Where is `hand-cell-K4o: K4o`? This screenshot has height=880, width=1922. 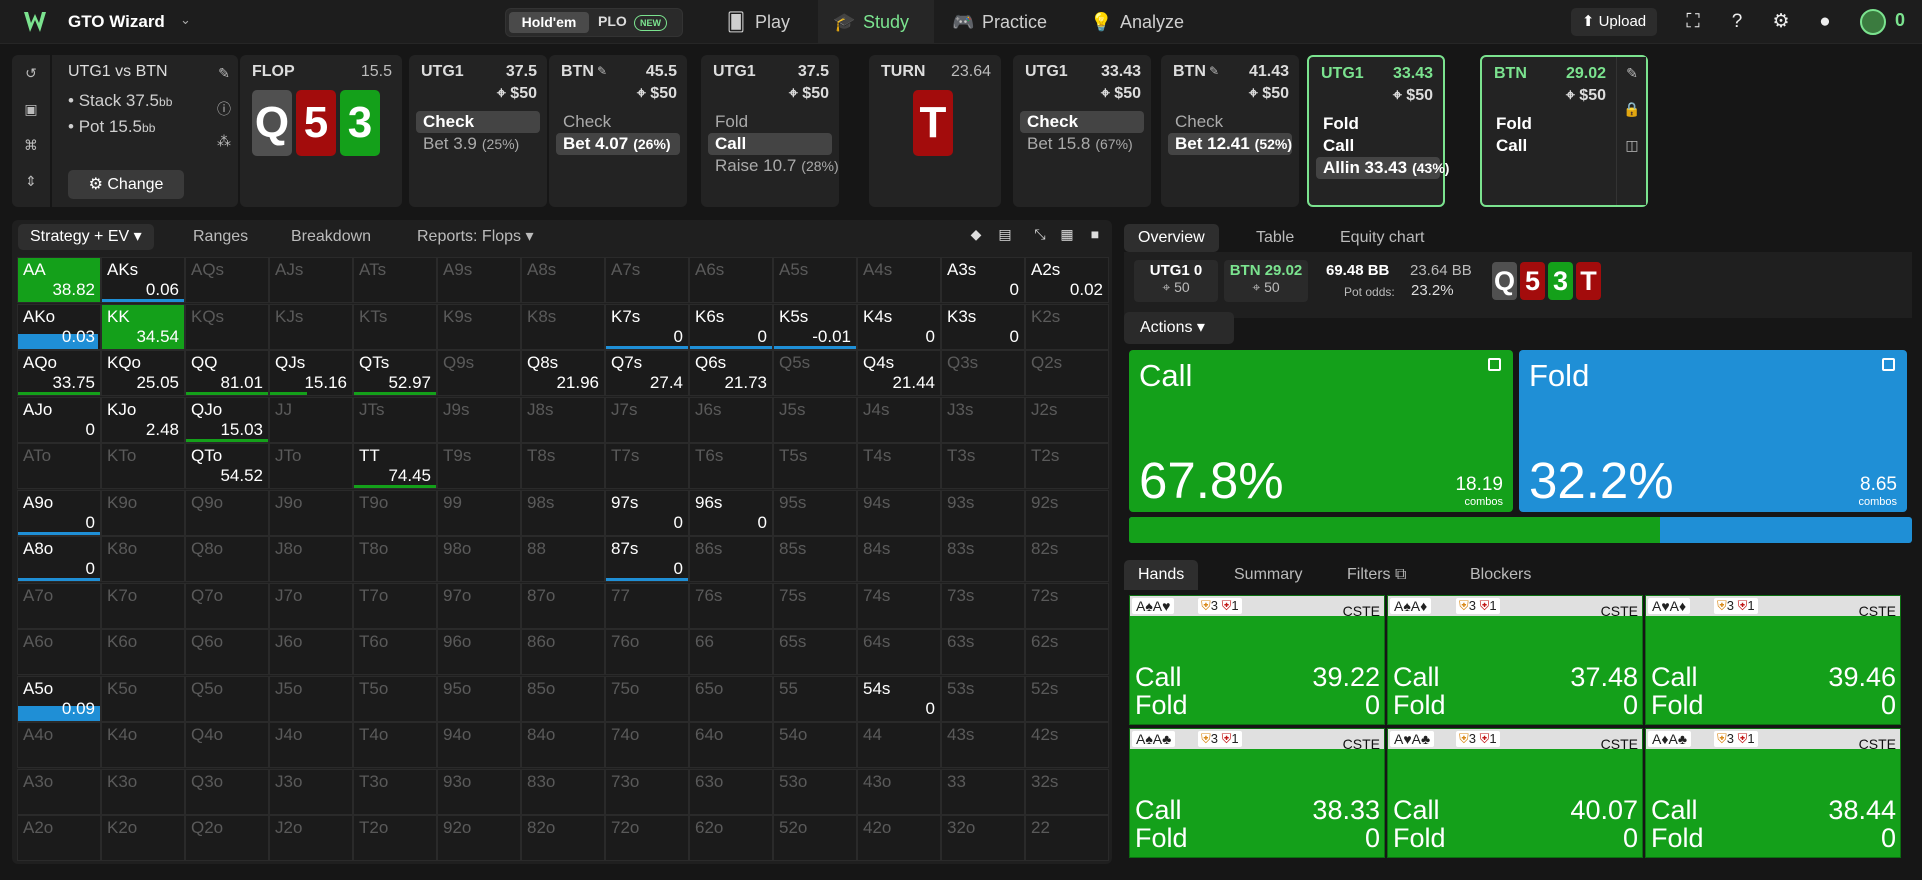
hand-cell-K4o: K4o is located at coordinates (143, 745).